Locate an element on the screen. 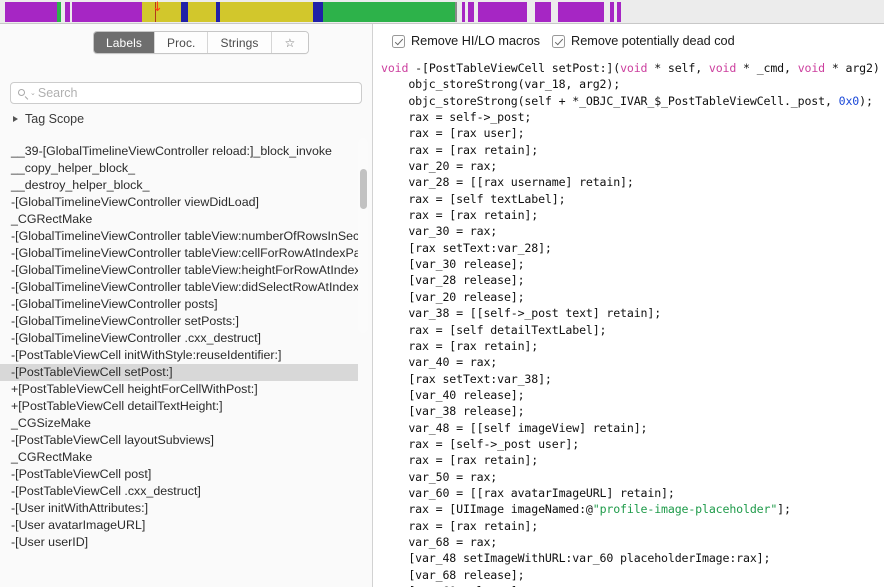 The image size is (884, 587). list-item: _ is located at coordinates (179, 138).